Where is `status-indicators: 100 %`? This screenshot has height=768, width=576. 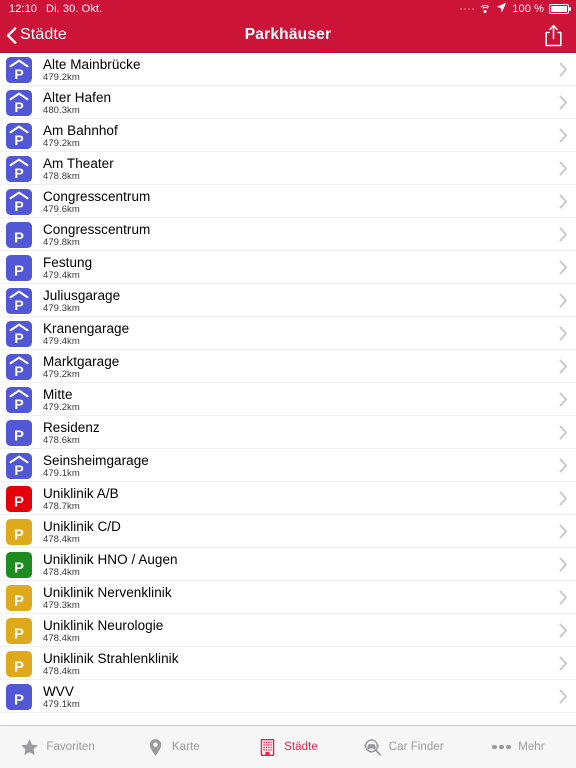
status-indicators: 100 % is located at coordinates (514, 9).